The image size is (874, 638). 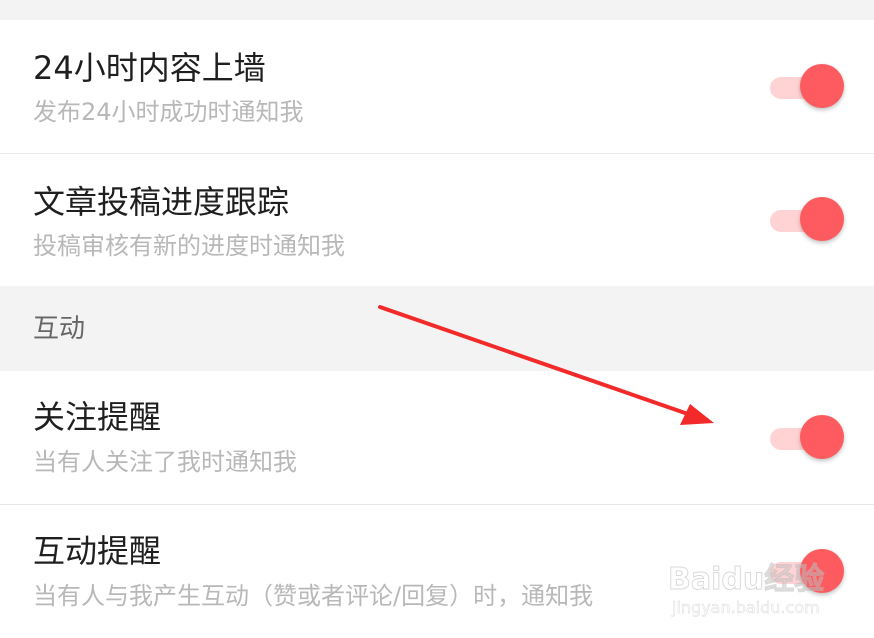 I want to click on setting-title: 互动提醒, so click(x=97, y=551).